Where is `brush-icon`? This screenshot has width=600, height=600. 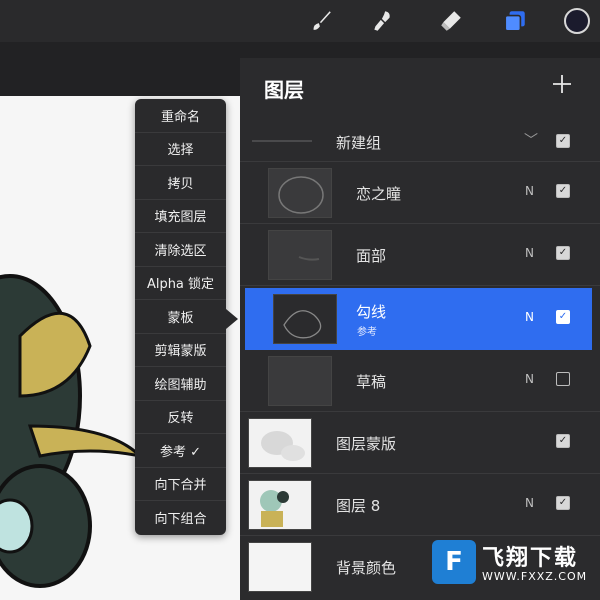 brush-icon is located at coordinates (321, 21).